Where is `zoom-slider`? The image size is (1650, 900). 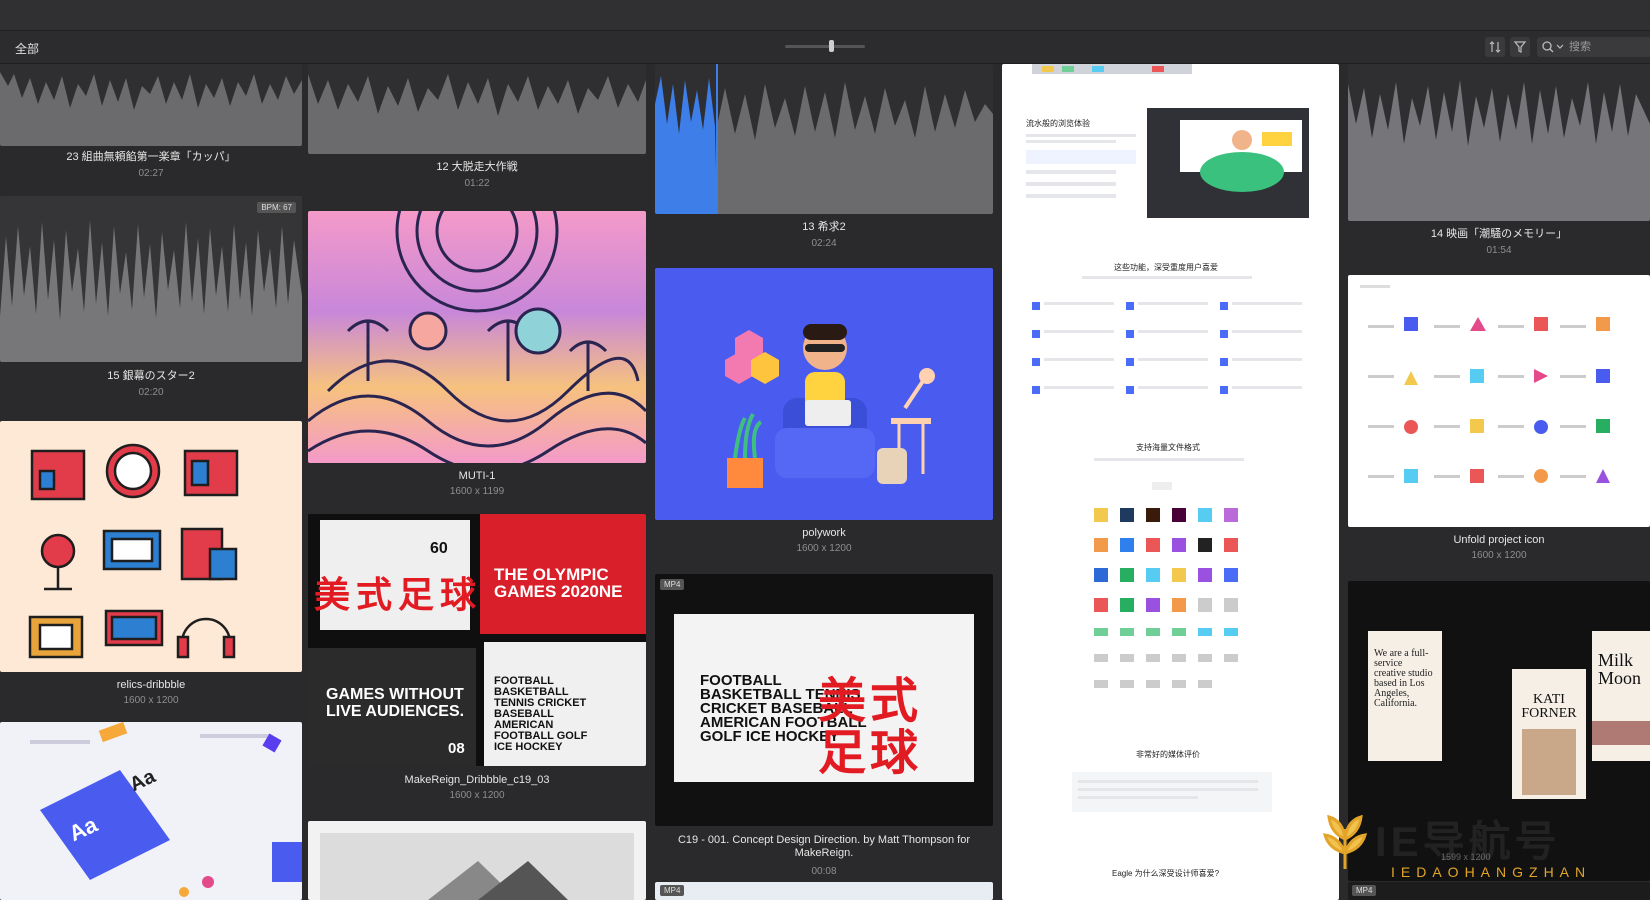
zoom-slider is located at coordinates (825, 46).